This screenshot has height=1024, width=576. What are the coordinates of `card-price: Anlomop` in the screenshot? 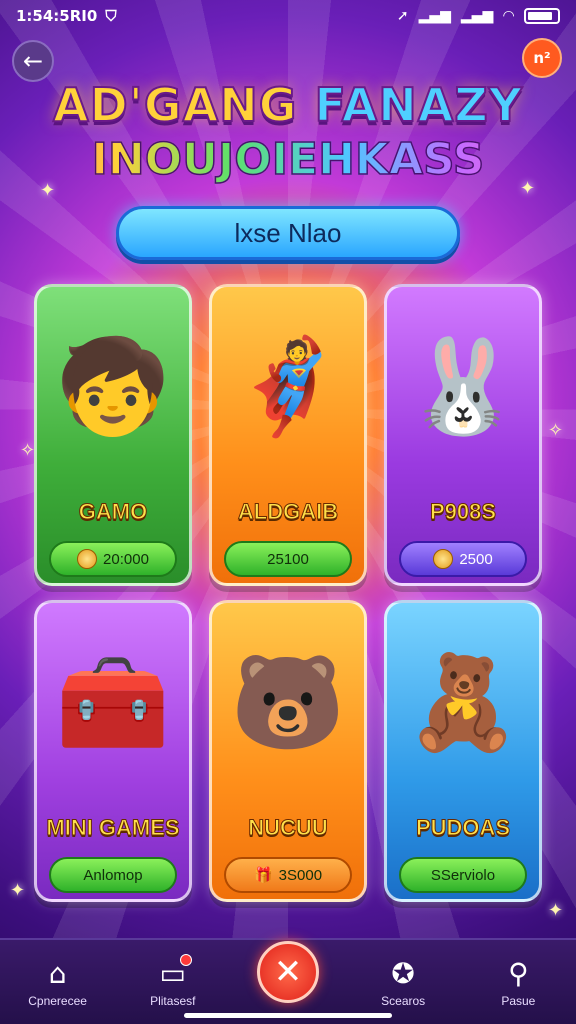 It's located at (113, 875).